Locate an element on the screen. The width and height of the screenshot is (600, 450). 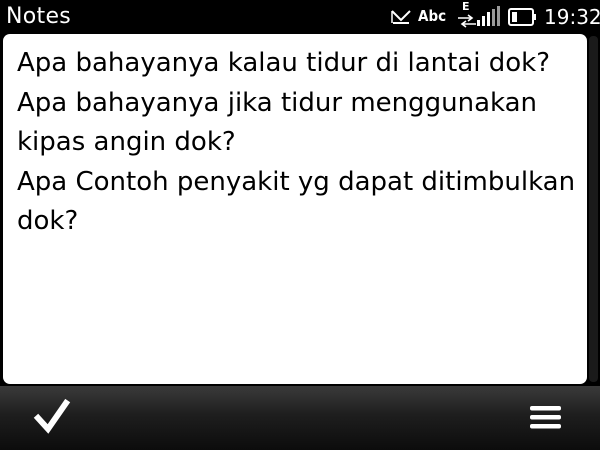
network-type-label: E is located at coordinates (466, 6).